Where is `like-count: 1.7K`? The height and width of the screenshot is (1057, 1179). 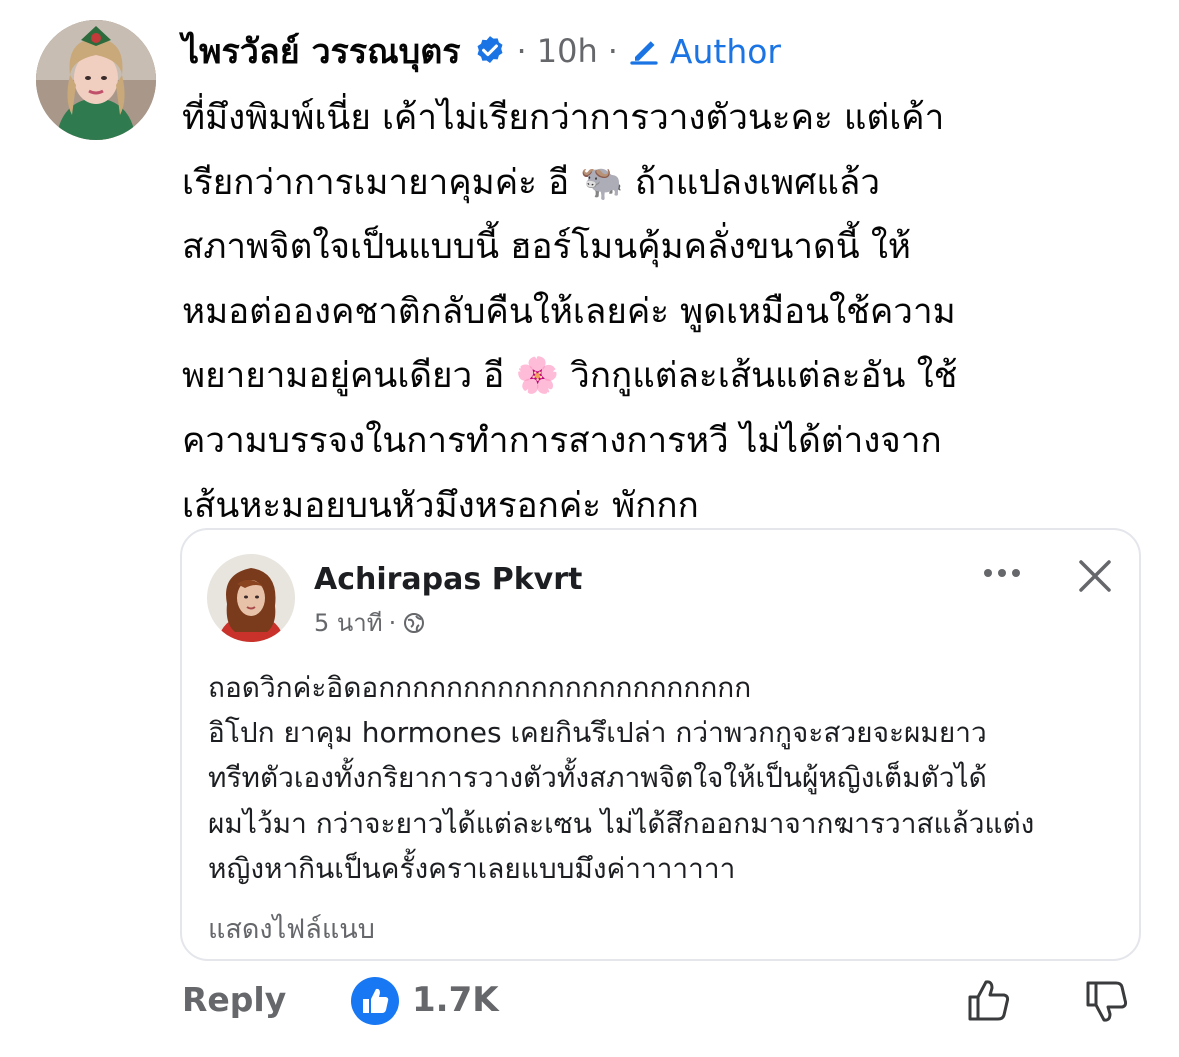
like-count: 1.7K is located at coordinates (455, 1000).